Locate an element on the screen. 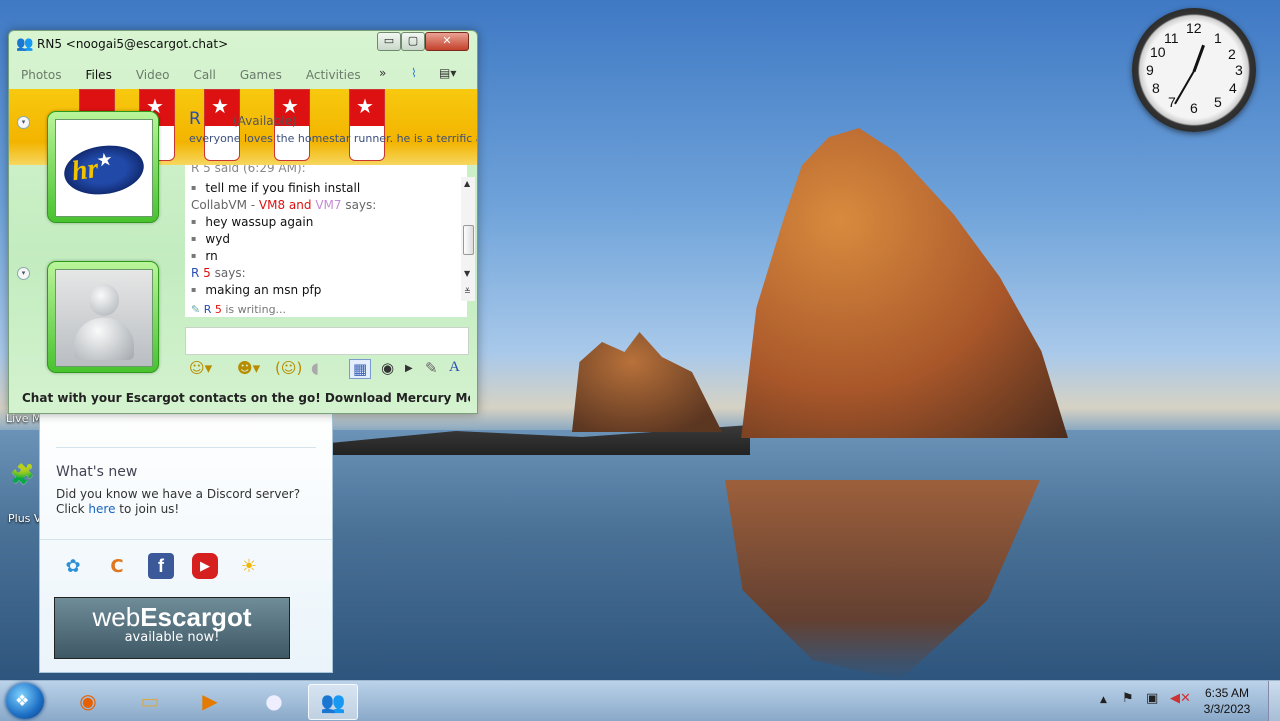 This screenshot has width=1280, height=721. menu-more-button: » is located at coordinates (382, 73).